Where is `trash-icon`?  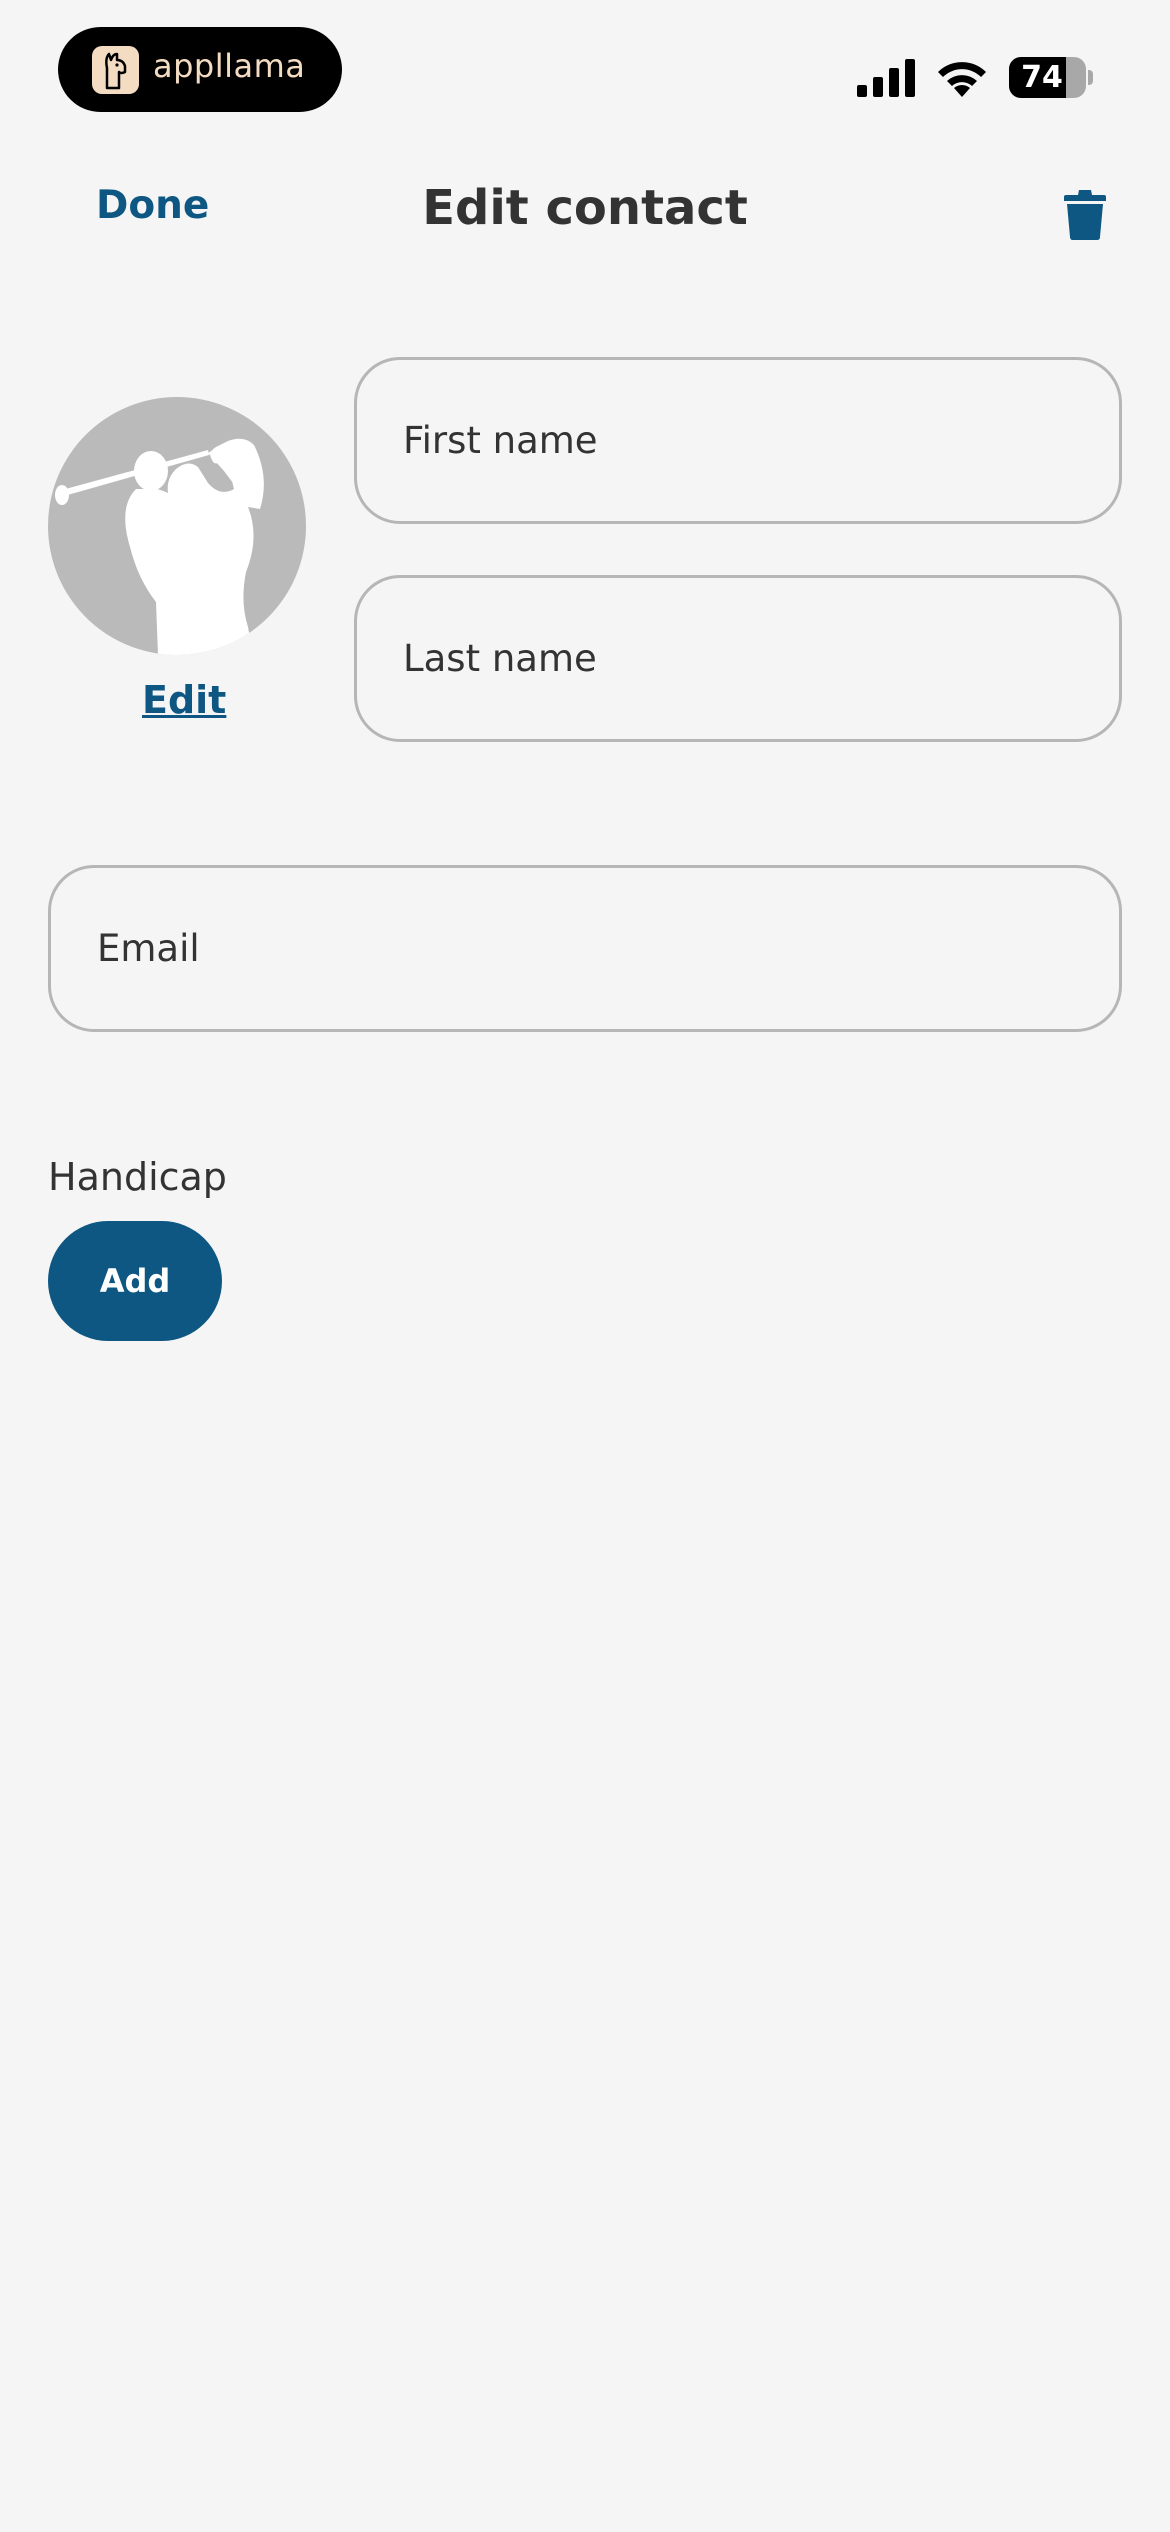
trash-icon is located at coordinates (1085, 214).